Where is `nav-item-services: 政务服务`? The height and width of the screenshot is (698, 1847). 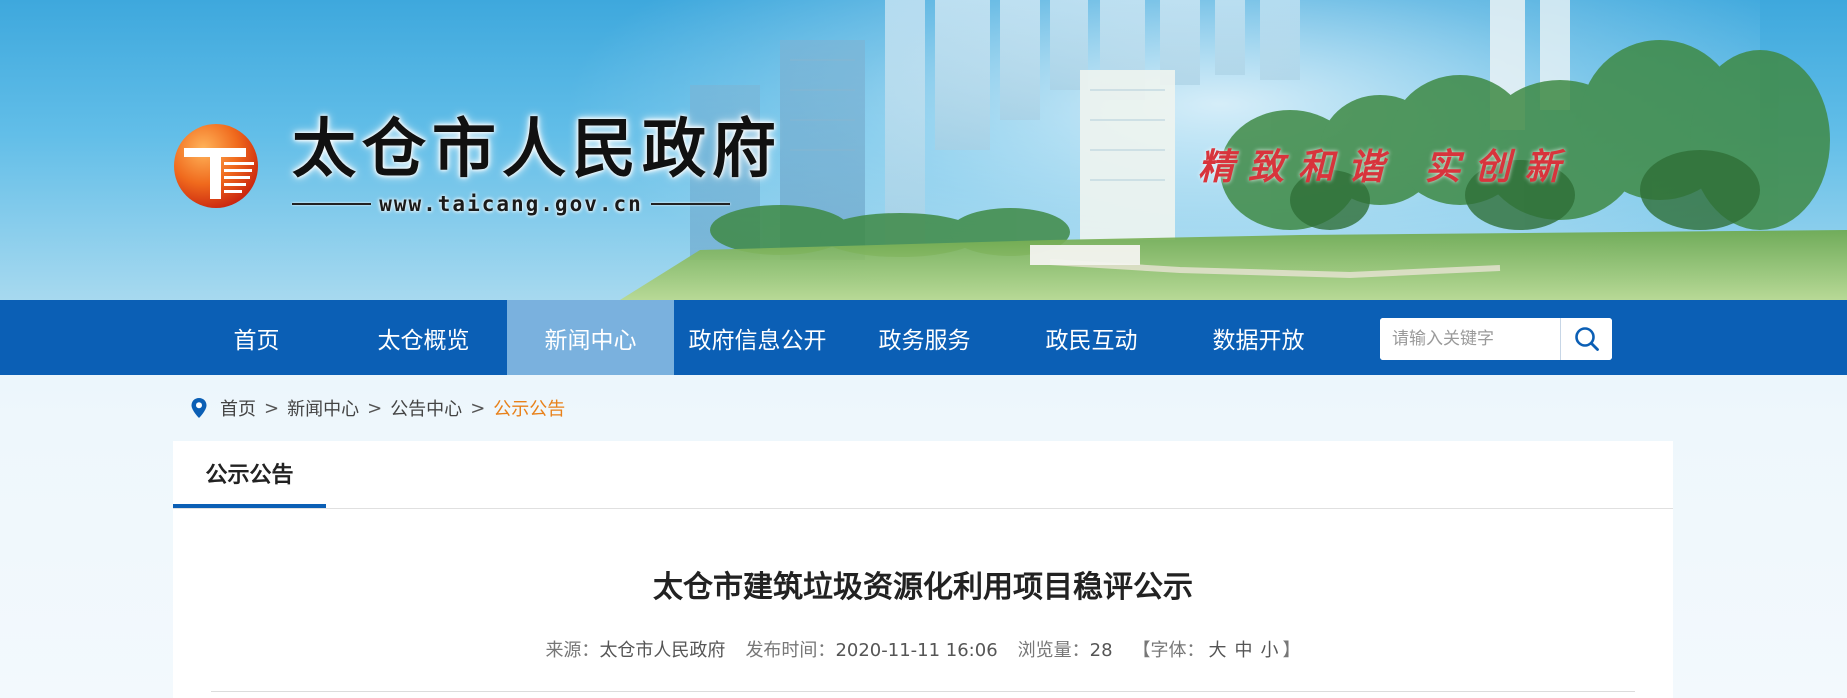 nav-item-services: 政务服务 is located at coordinates (924, 337).